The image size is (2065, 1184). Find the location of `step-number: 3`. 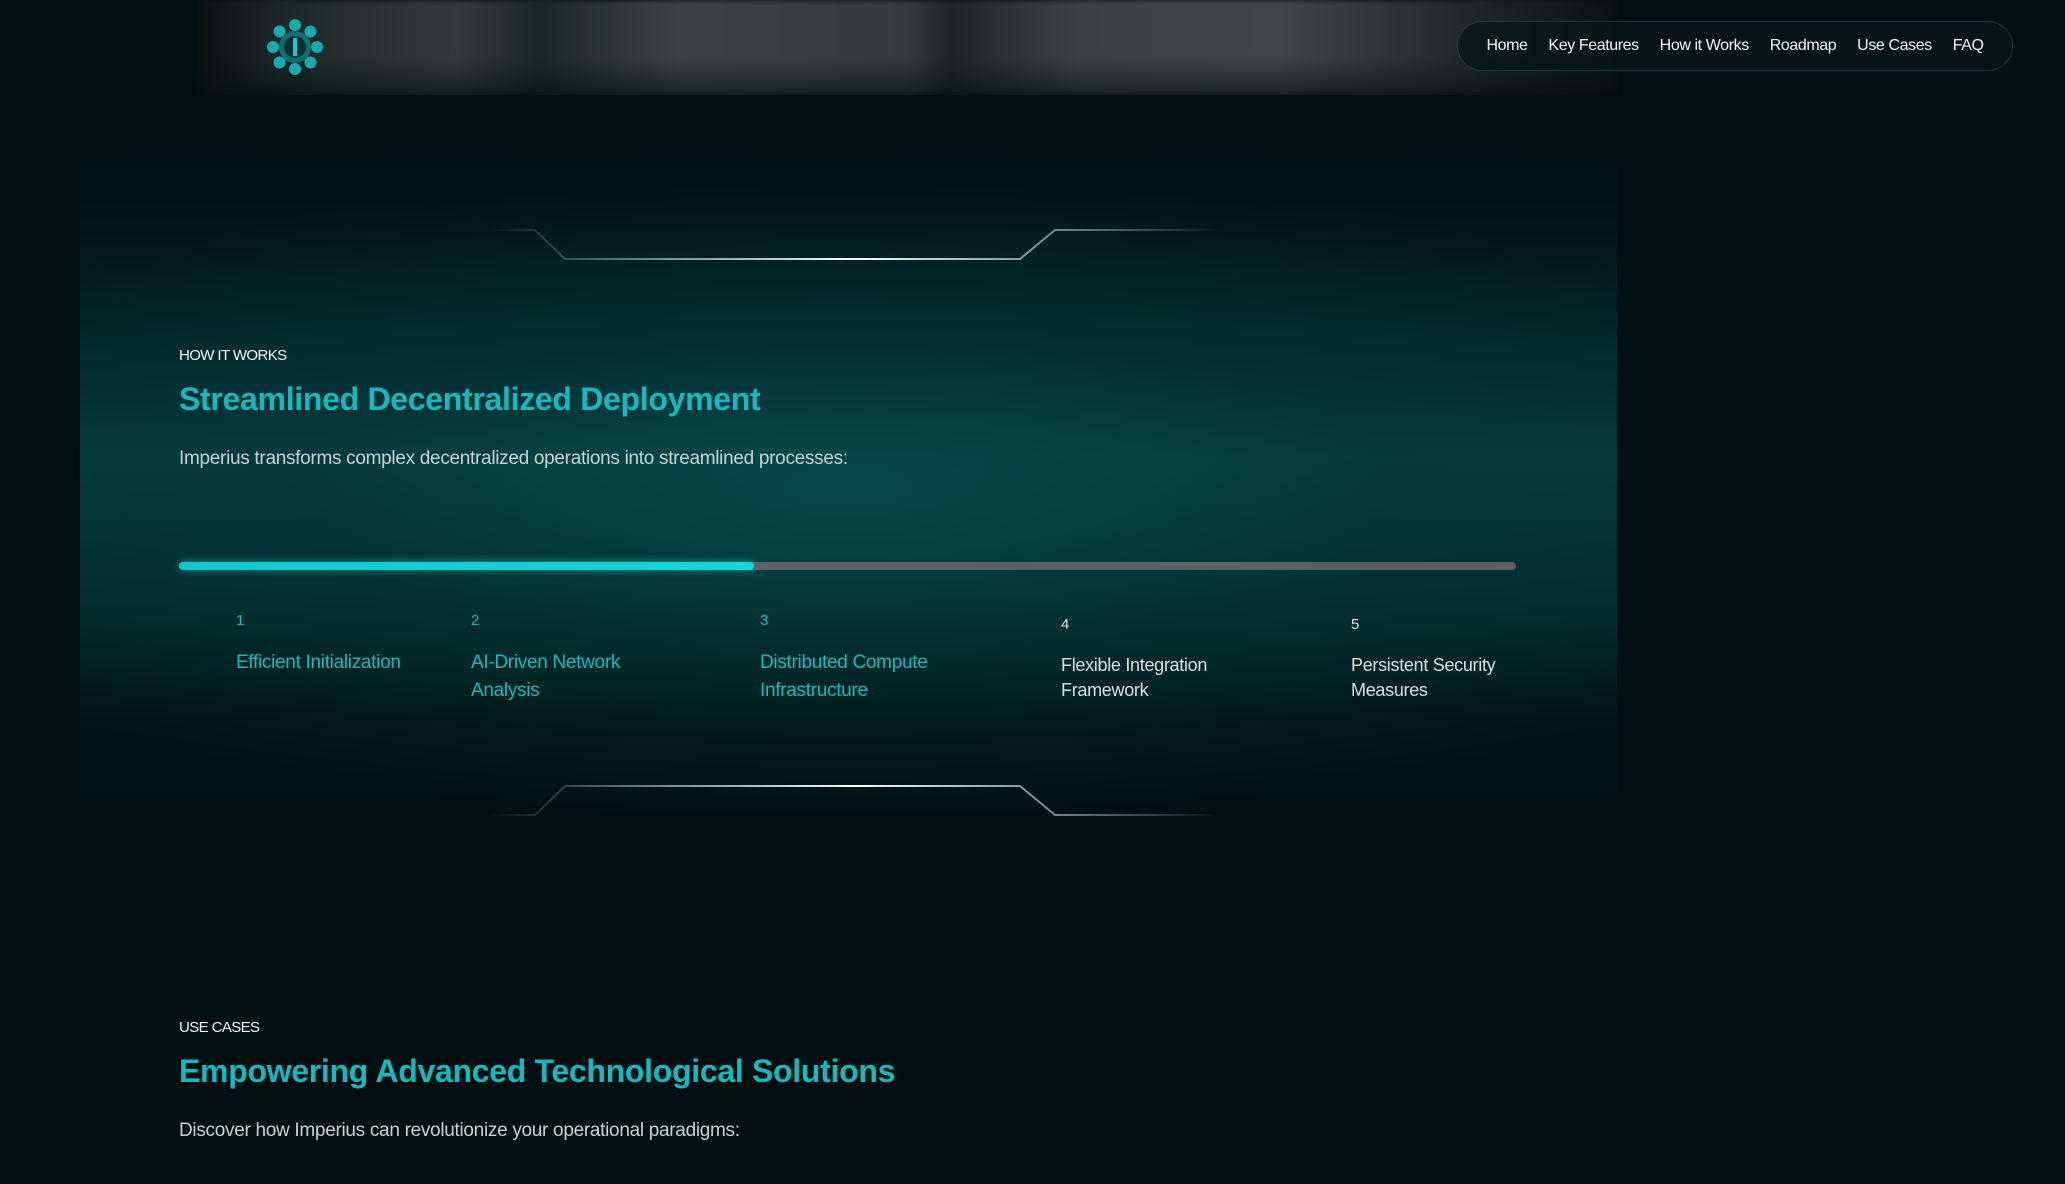

step-number: 3 is located at coordinates (764, 620).